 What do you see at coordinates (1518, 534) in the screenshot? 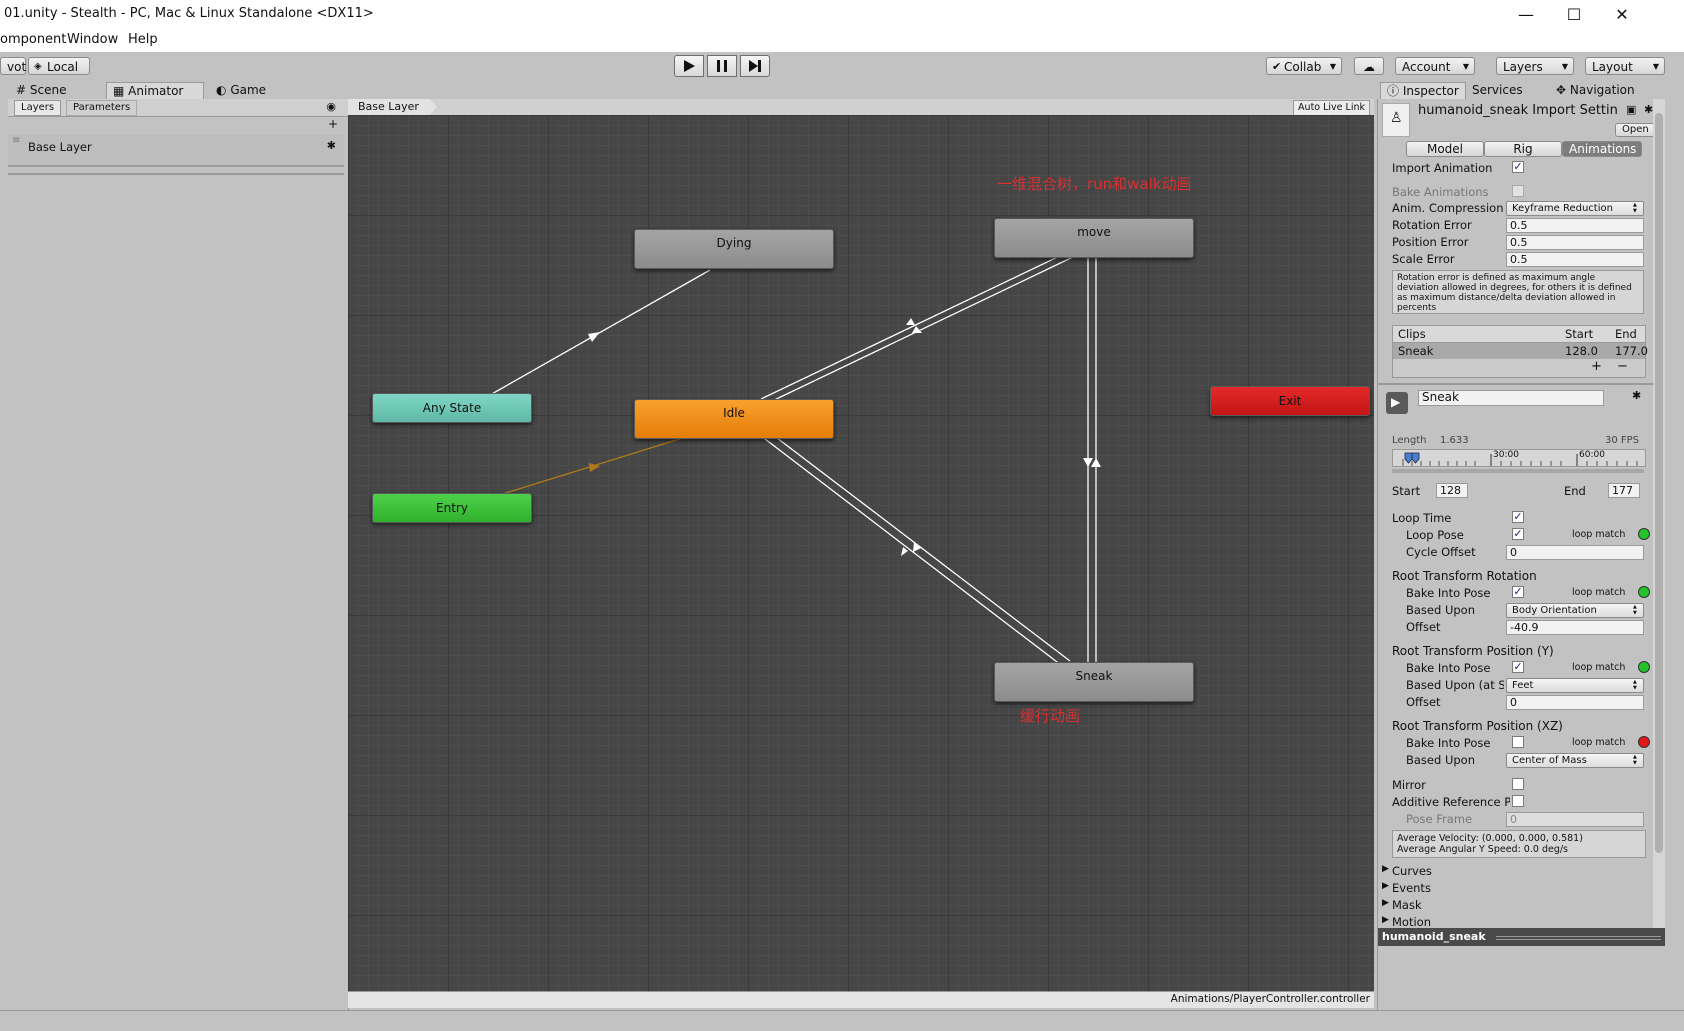
I see `loop-pose-checkbox: ✓` at bounding box center [1518, 534].